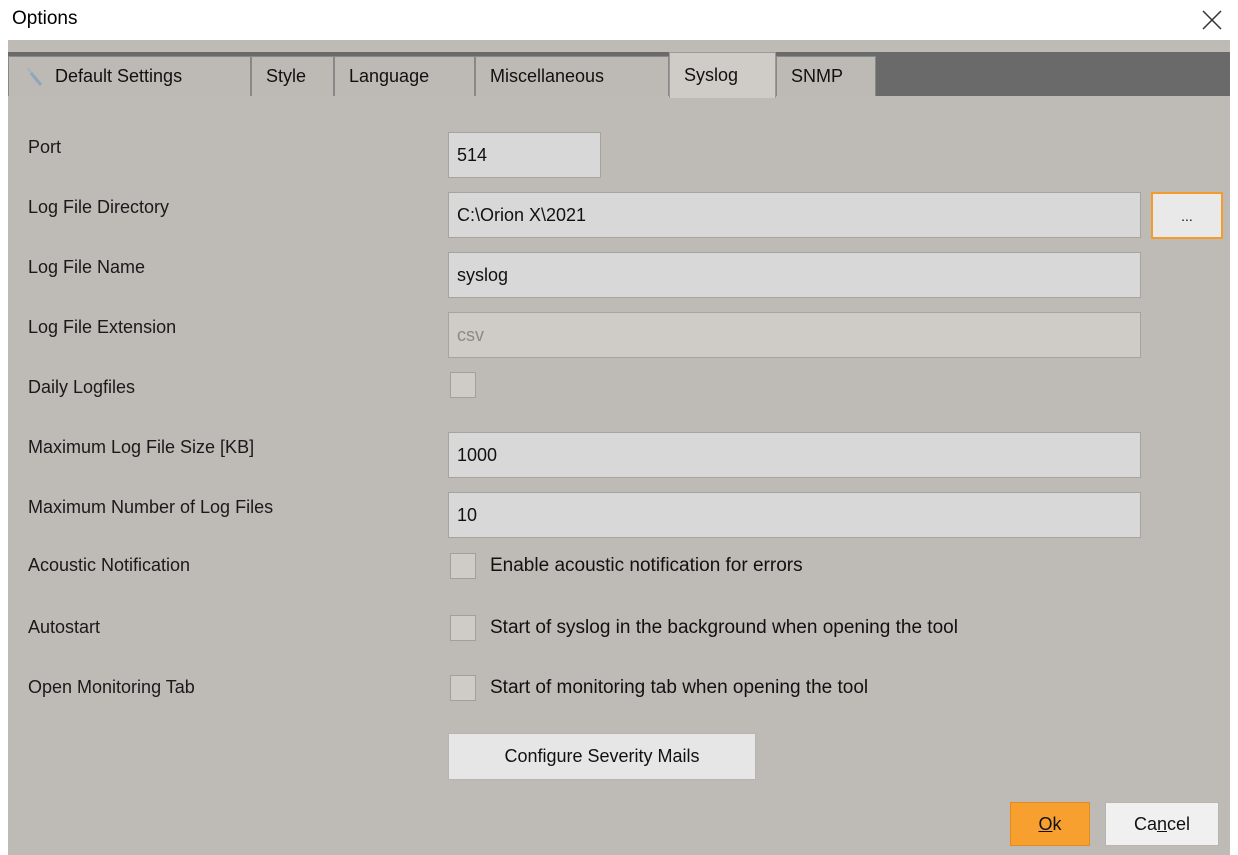  Describe the element at coordinates (119, 76) in the screenshot. I see `tab-label: Default Settings` at that location.